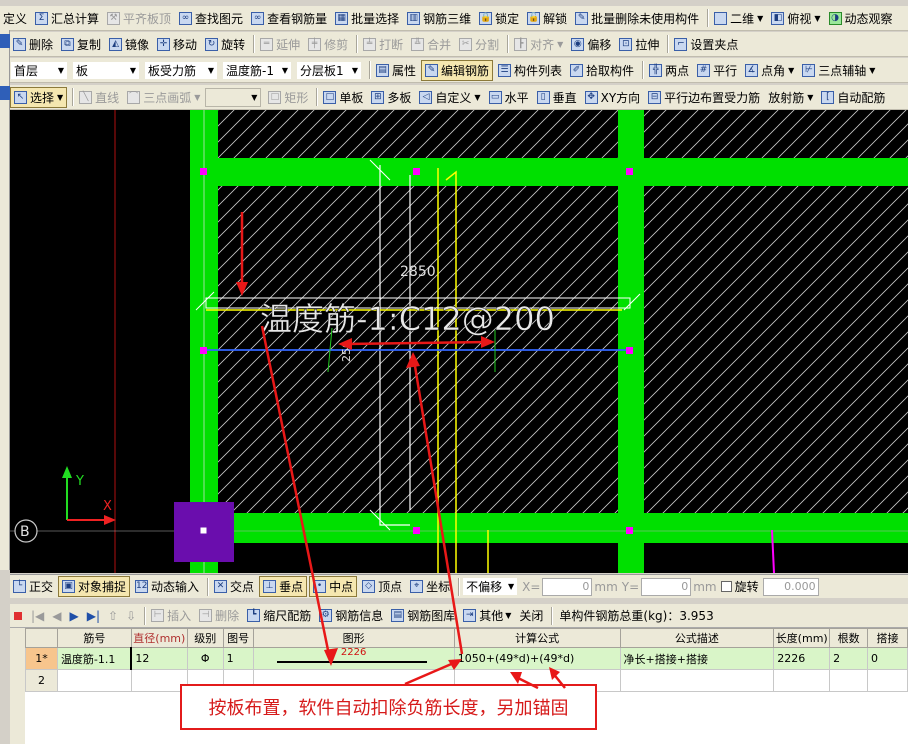 The image size is (908, 744). What do you see at coordinates (567, 586) in the screenshot?
I see `x-coordinate-input: 0` at bounding box center [567, 586].